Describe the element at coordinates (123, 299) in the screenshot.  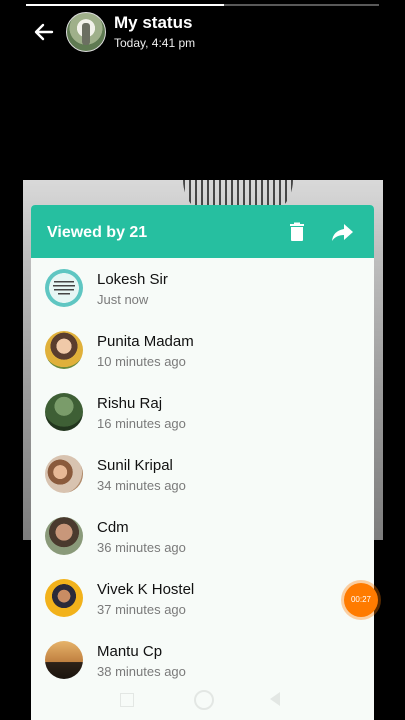
I see `viewer-time: Just now` at that location.